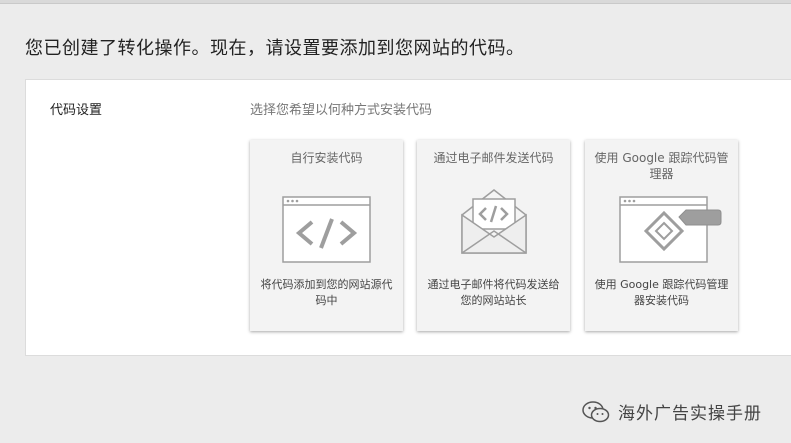 The width and height of the screenshot is (791, 443). I want to click on tag-manager-icon, so click(670, 229).